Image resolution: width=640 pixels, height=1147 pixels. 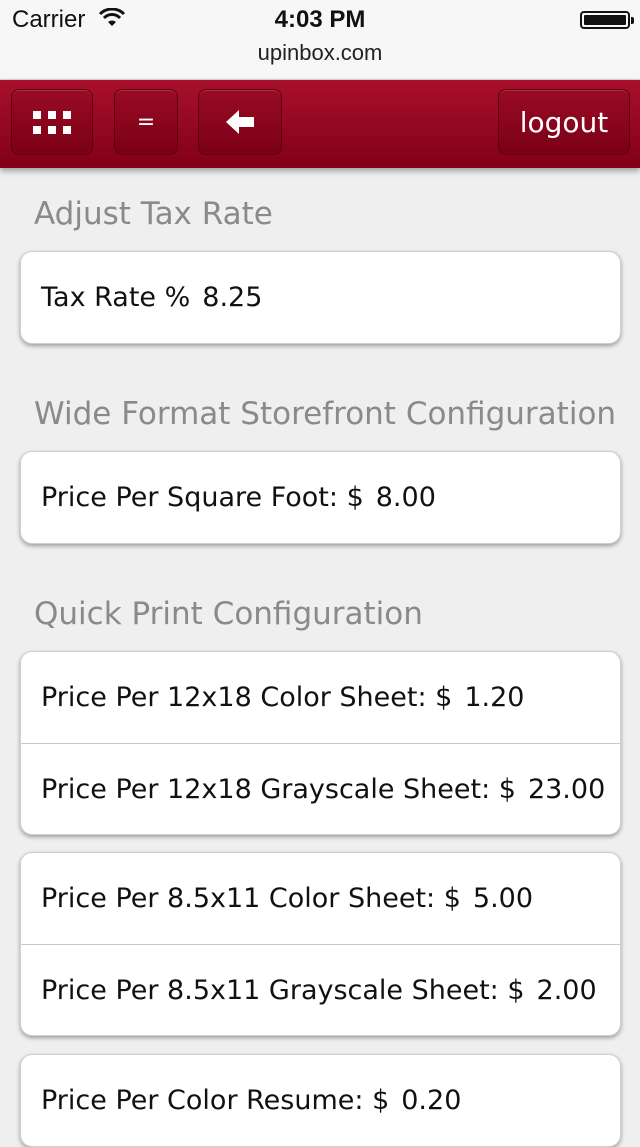 I want to click on quick-print-card-resume: Price Per Color Resume: $ 0.20, so click(x=320, y=1100).